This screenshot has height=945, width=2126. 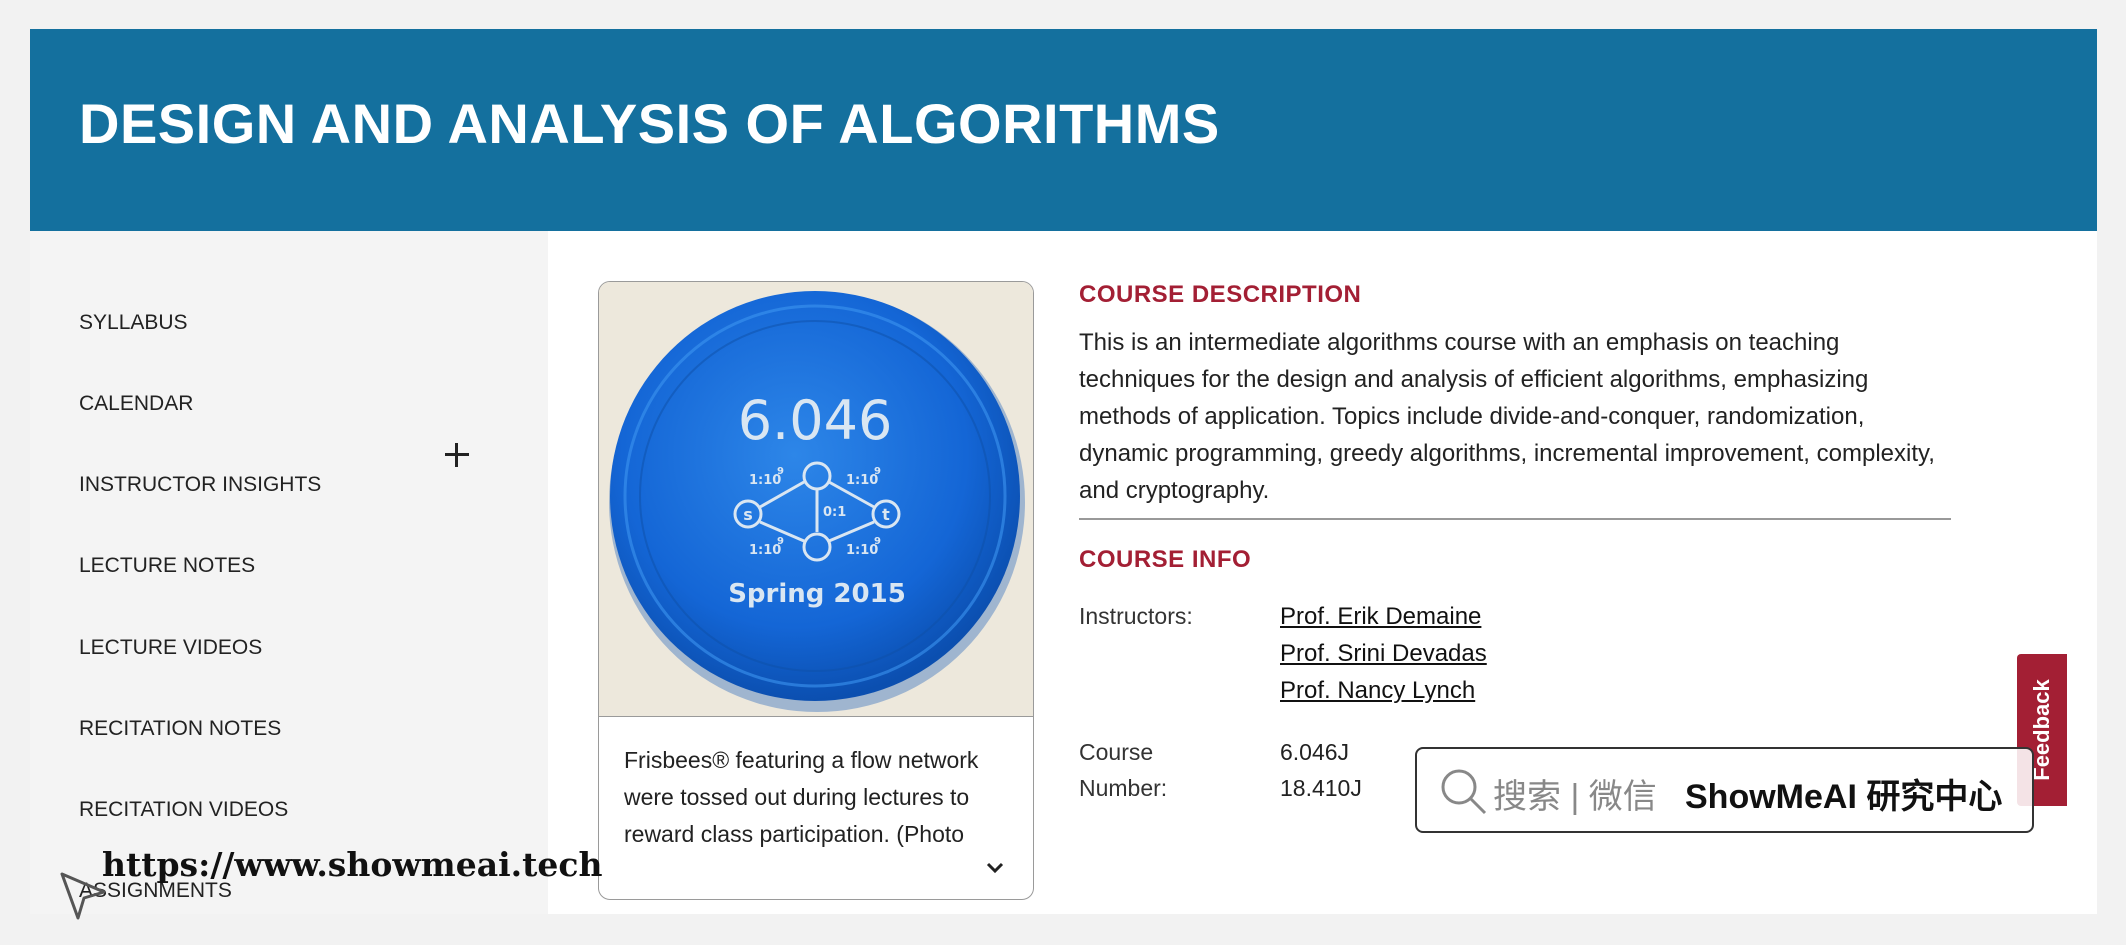 What do you see at coordinates (886, 514) in the screenshot?
I see `frisbee-node-t: t` at bounding box center [886, 514].